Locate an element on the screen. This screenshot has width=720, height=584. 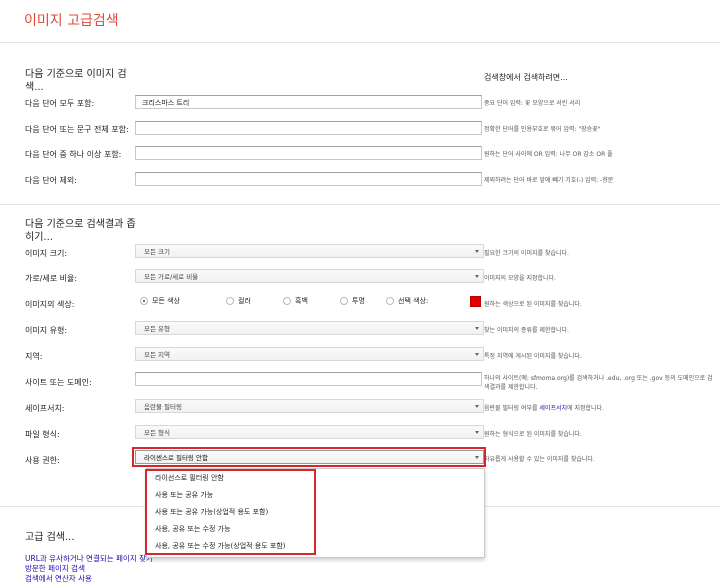
color-label: 이미지의 색상: is located at coordinates (50, 304).